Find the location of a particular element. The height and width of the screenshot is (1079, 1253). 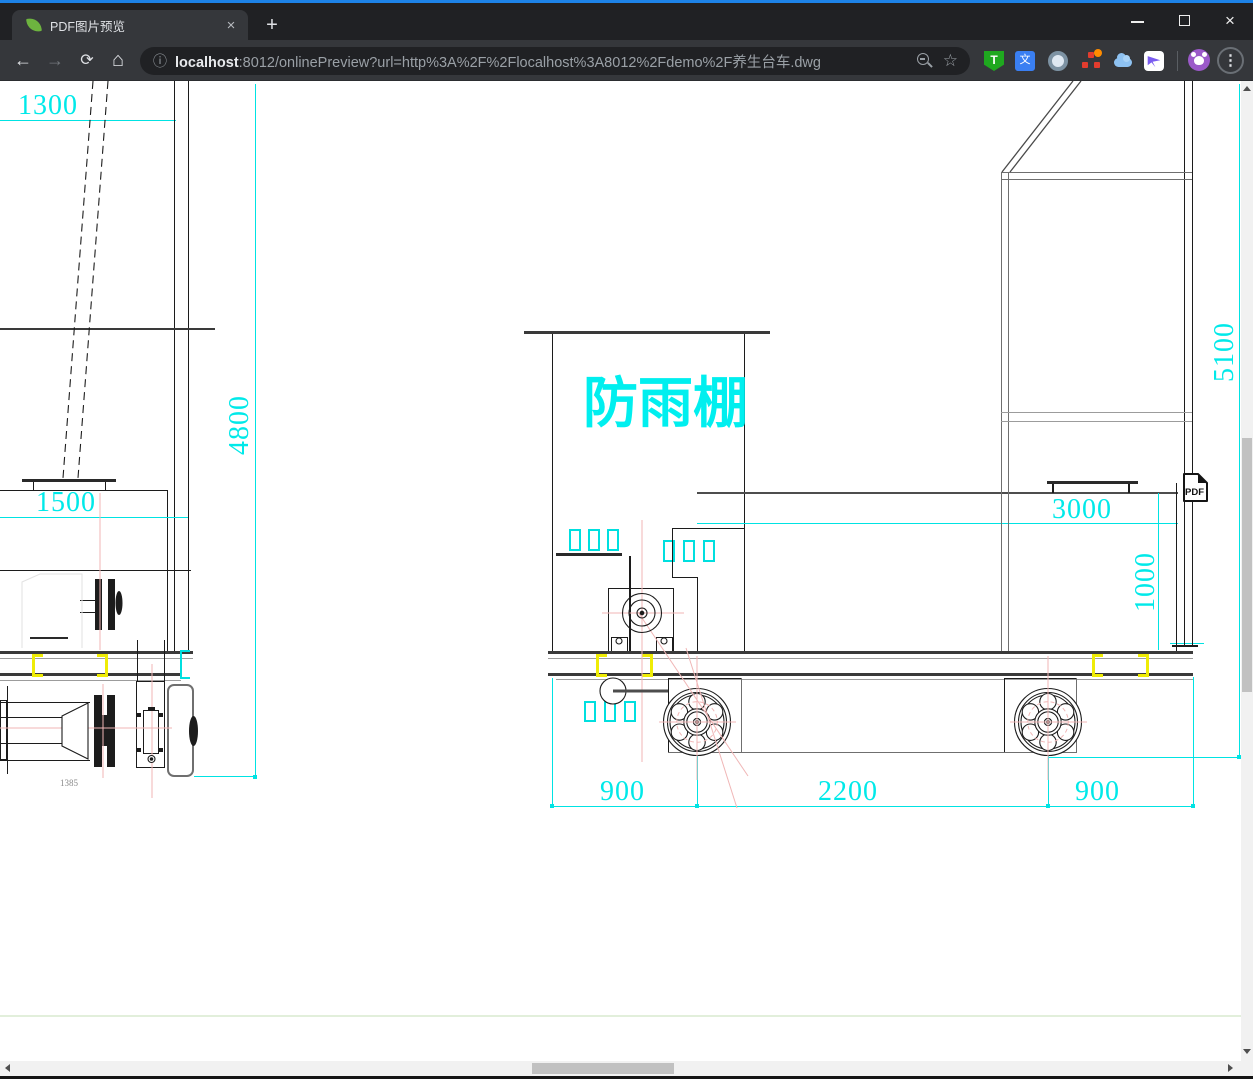

back-button: ← is located at coordinates (23, 61).